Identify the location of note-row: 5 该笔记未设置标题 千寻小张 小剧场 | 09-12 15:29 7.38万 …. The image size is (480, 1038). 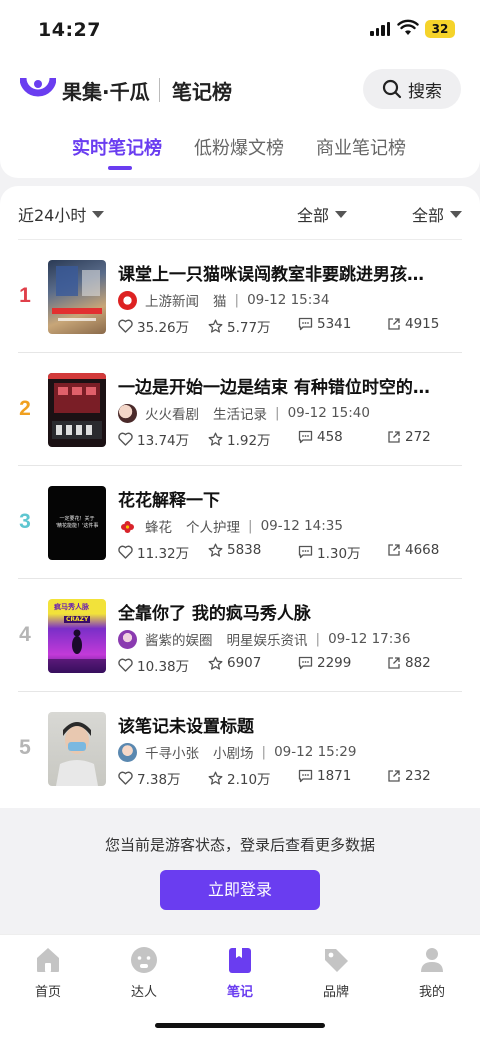
(240, 748).